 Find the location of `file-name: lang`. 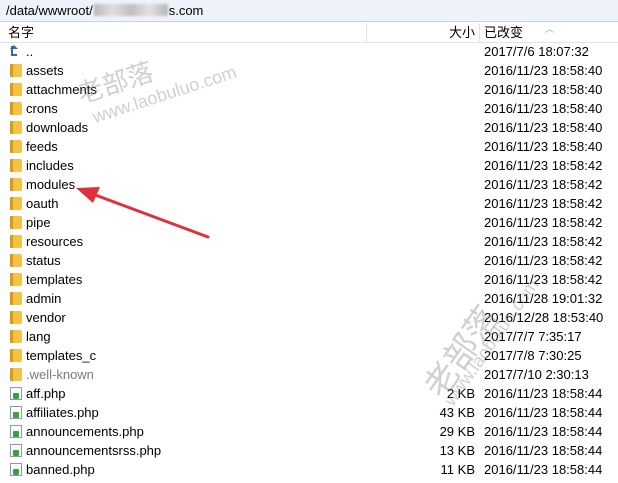

file-name: lang is located at coordinates (38, 336).